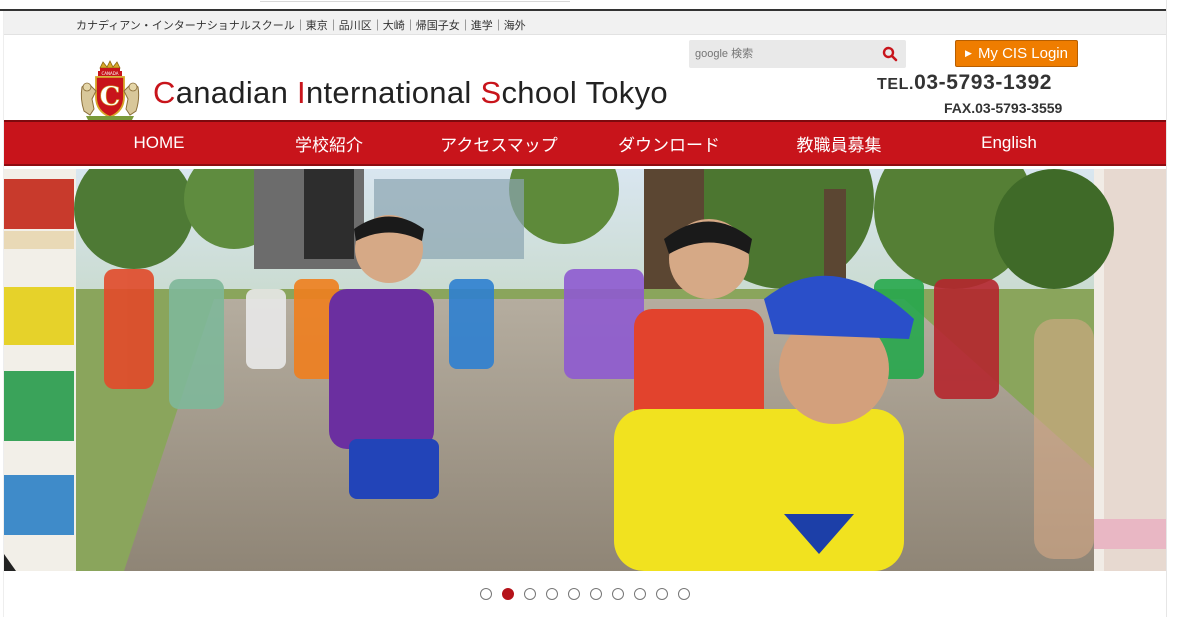 The width and height of the screenshot is (1181, 617). Describe the element at coordinates (499, 143) in the screenshot. I see `nav-item-access-map: アクセスマップ` at that location.